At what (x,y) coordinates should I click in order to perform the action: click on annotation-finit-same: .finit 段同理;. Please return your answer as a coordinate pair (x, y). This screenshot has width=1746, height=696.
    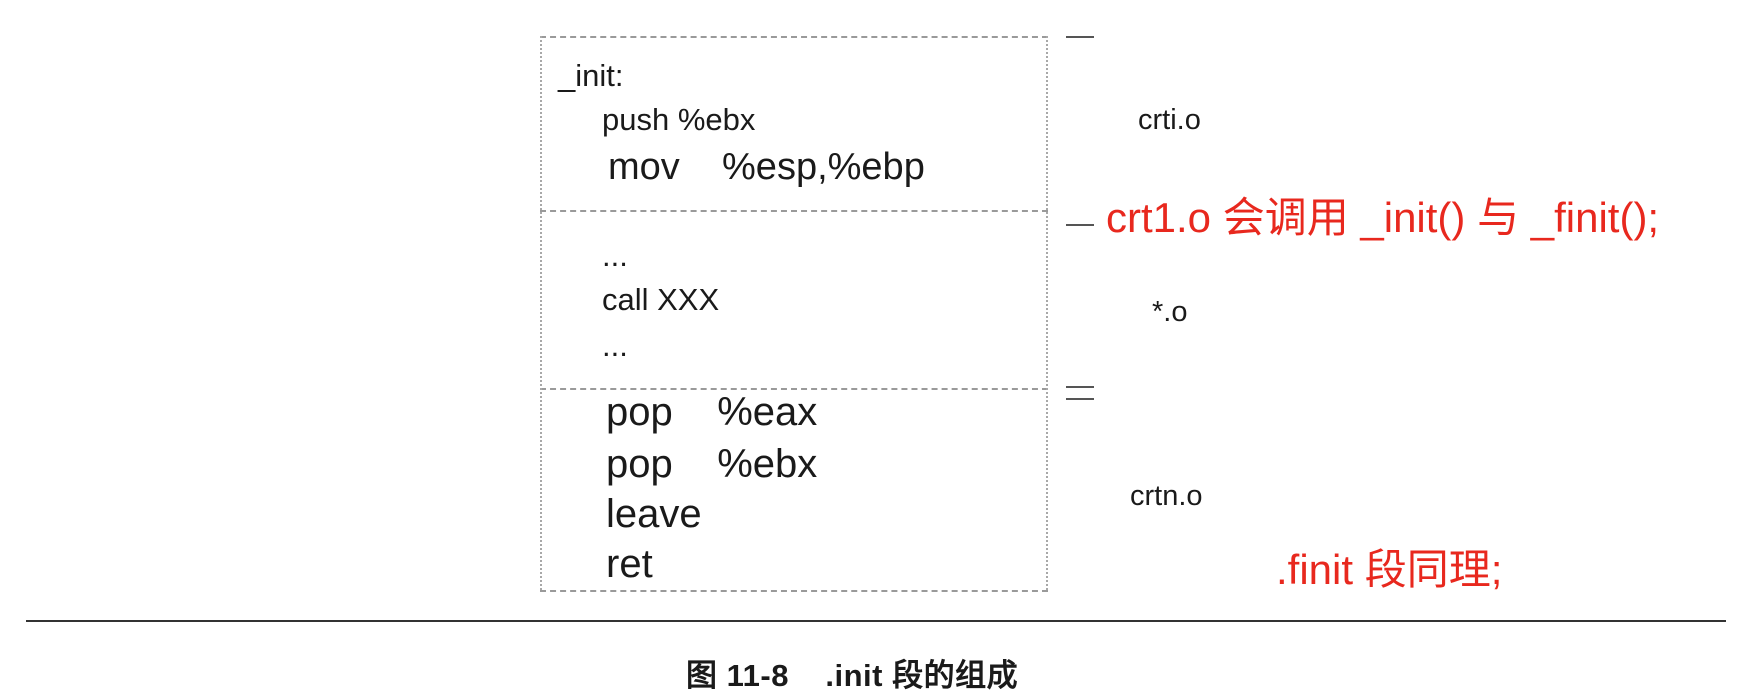
    Looking at the image, I should click on (1389, 569).